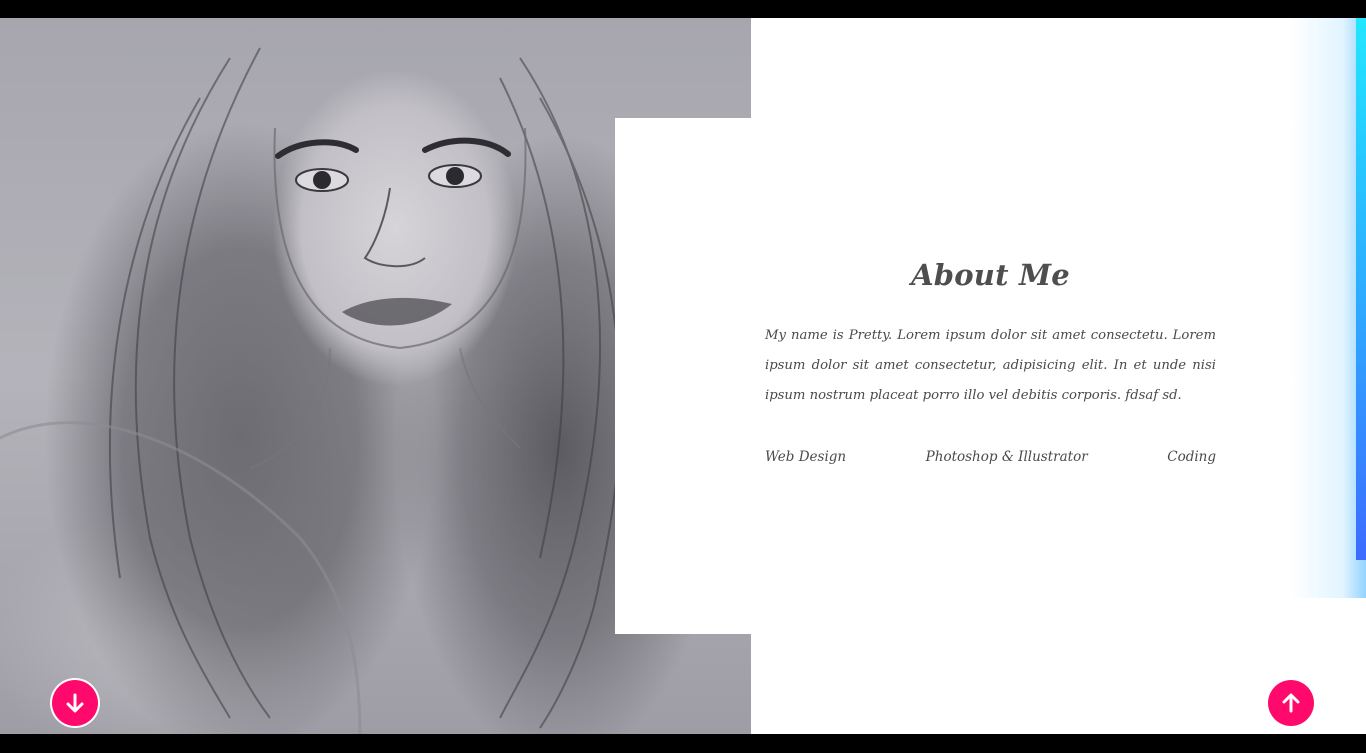  What do you see at coordinates (683, 9) in the screenshot?
I see `top-black-bar` at bounding box center [683, 9].